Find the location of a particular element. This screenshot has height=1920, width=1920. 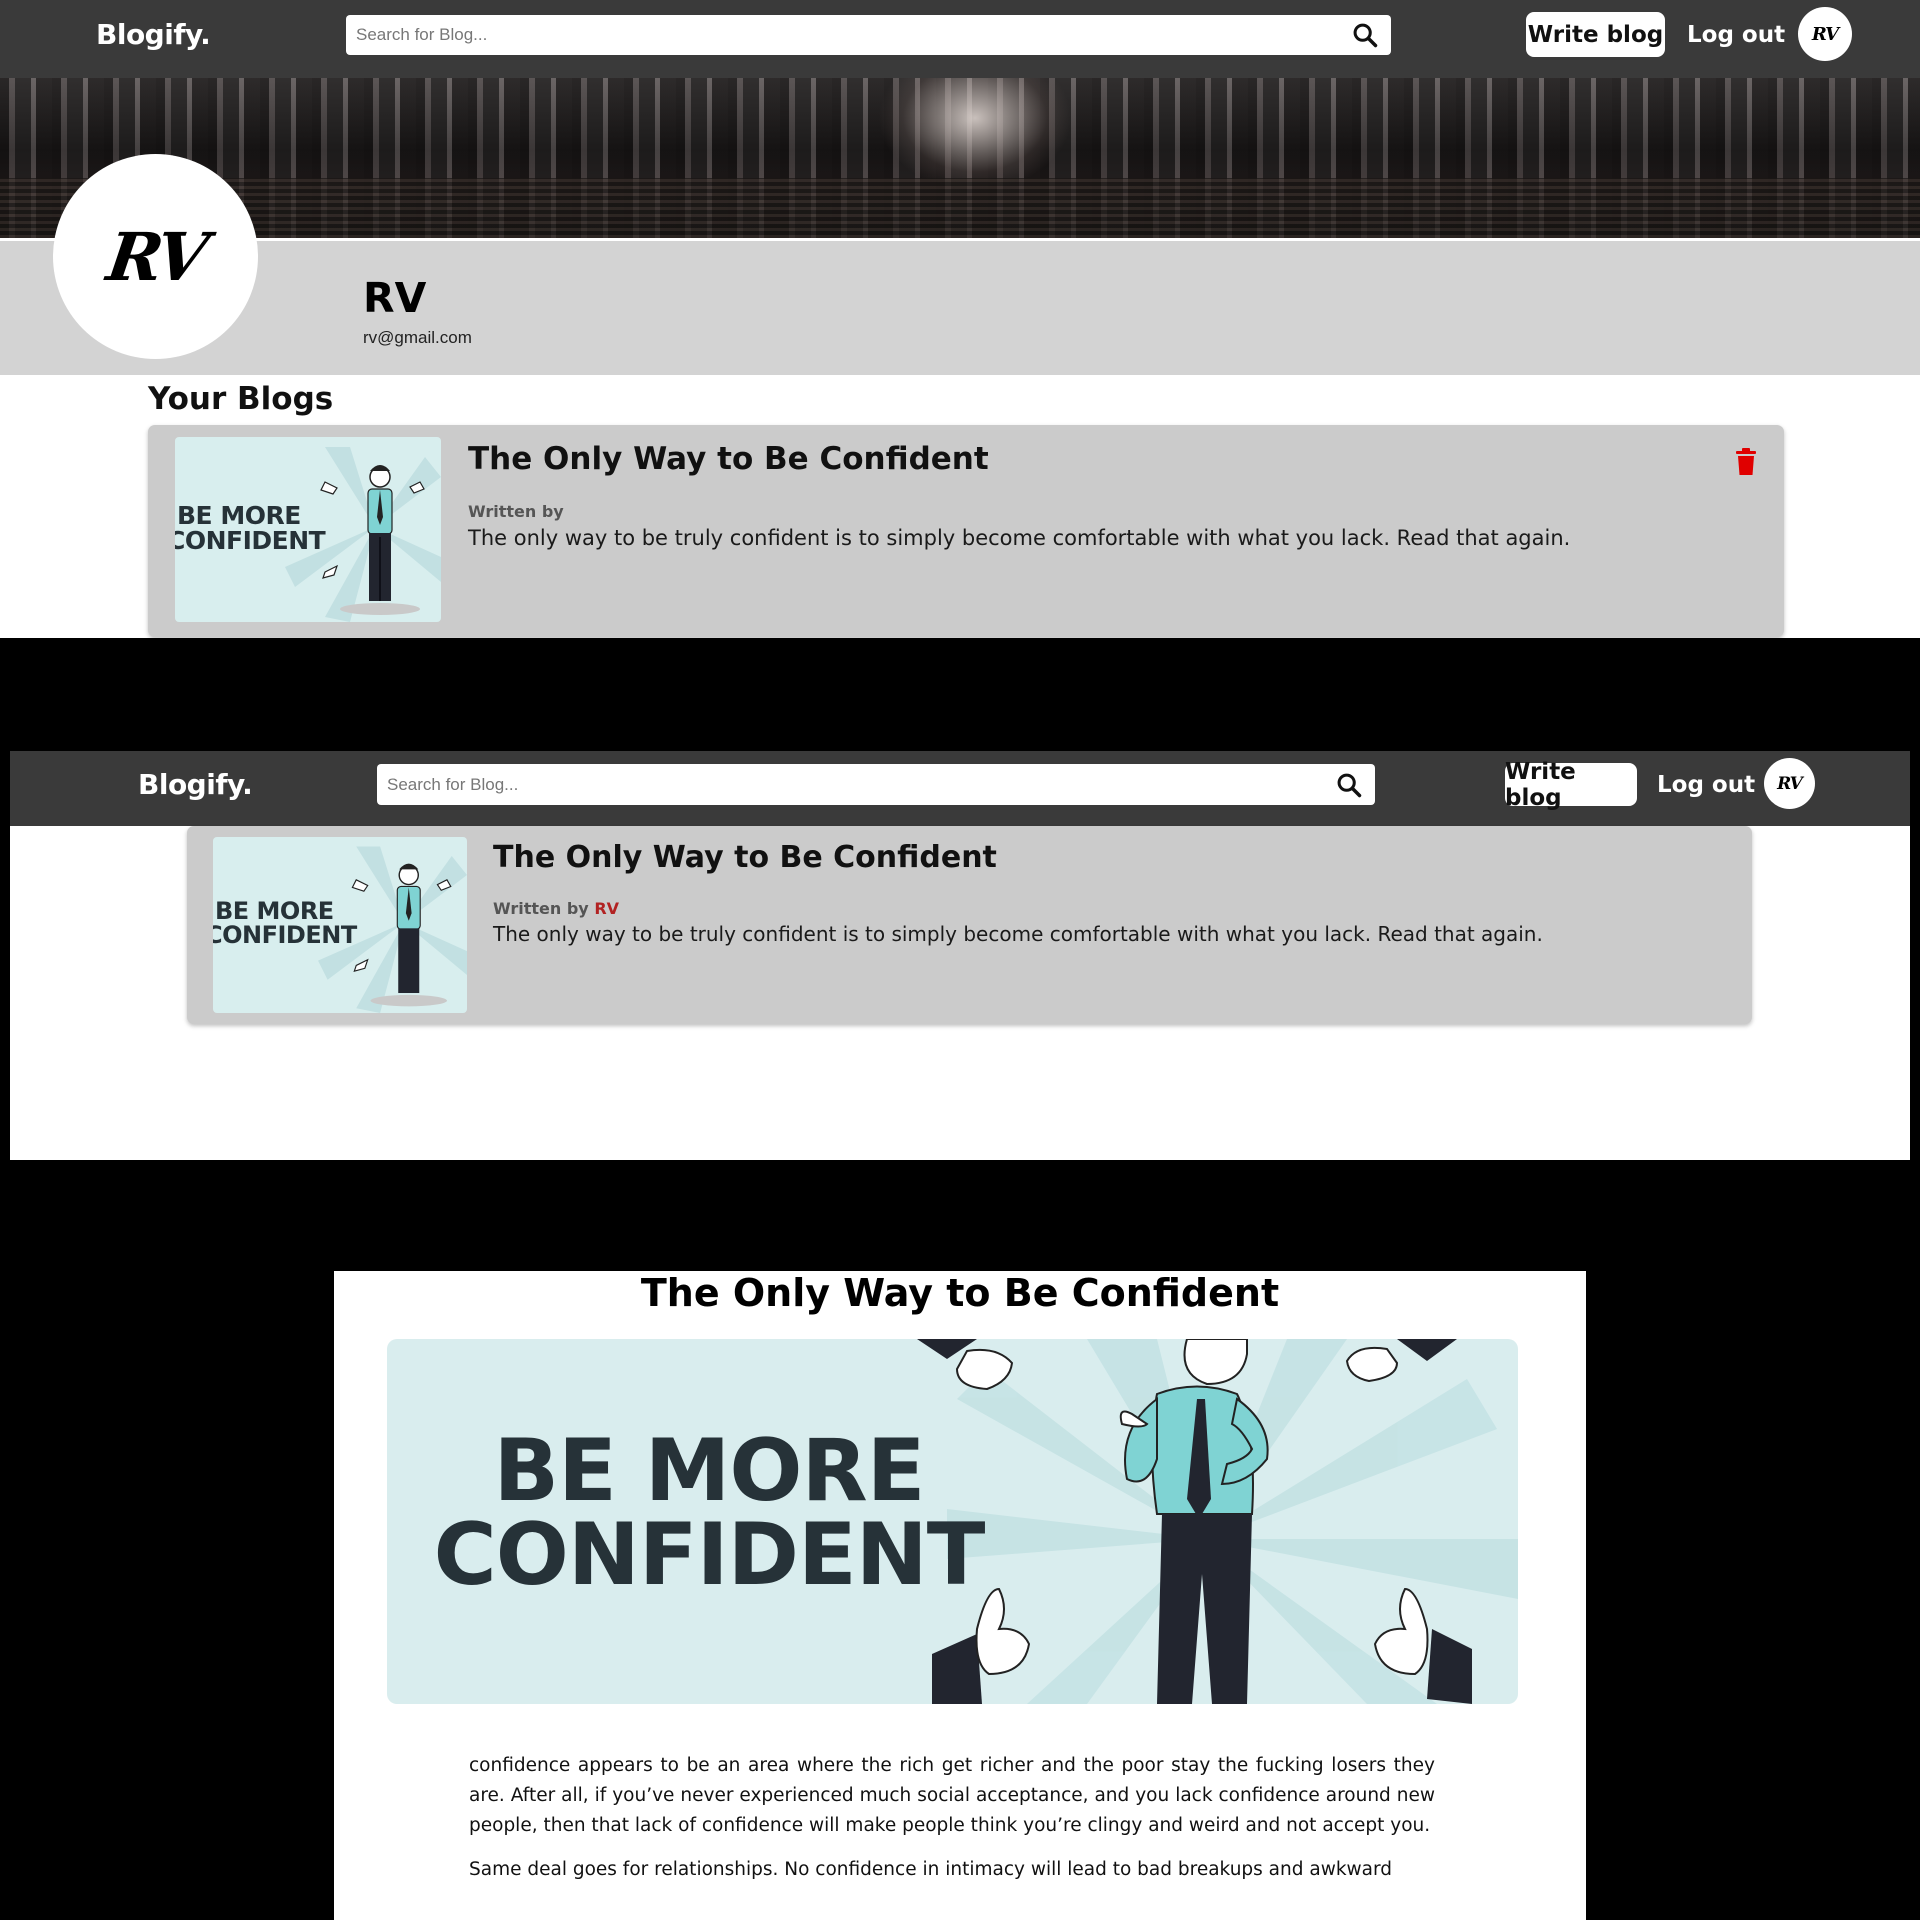

profile-avatar-initials: RV is located at coordinates (155, 256).